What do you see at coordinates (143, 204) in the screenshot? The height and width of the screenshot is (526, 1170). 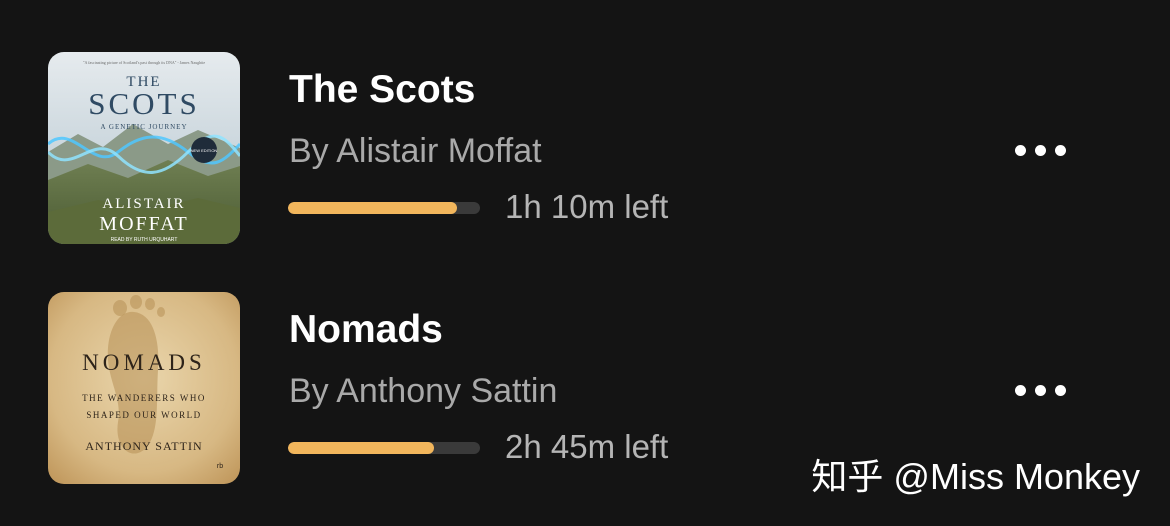 I see `cover-author-first: ALISTAIR` at bounding box center [143, 204].